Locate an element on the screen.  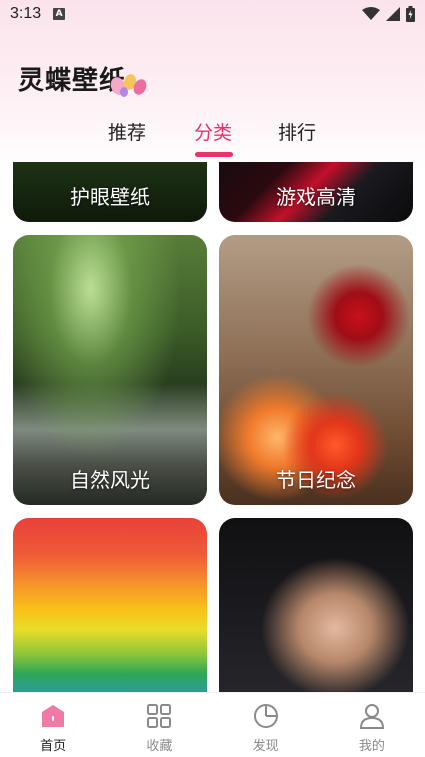
wifi-icon is located at coordinates (371, 13).